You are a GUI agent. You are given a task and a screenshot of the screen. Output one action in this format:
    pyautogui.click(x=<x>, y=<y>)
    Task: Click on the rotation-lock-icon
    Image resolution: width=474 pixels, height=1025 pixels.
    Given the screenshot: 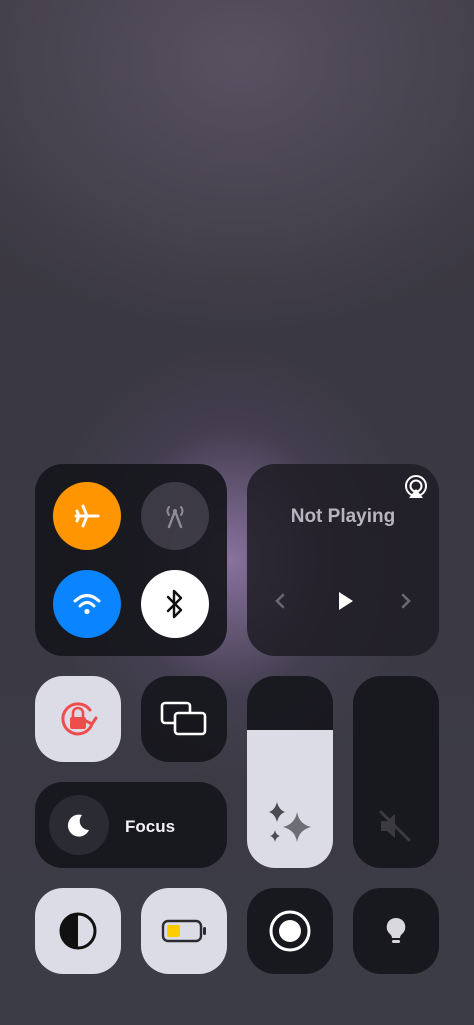 What is the action you would take?
    pyautogui.click(x=78, y=719)
    